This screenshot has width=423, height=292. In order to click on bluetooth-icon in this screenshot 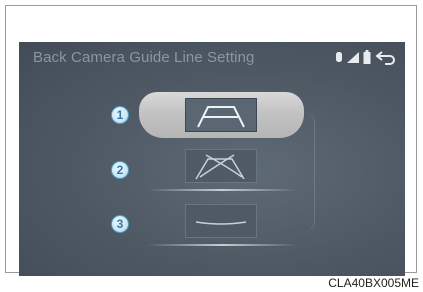, I will do `click(339, 57)`.